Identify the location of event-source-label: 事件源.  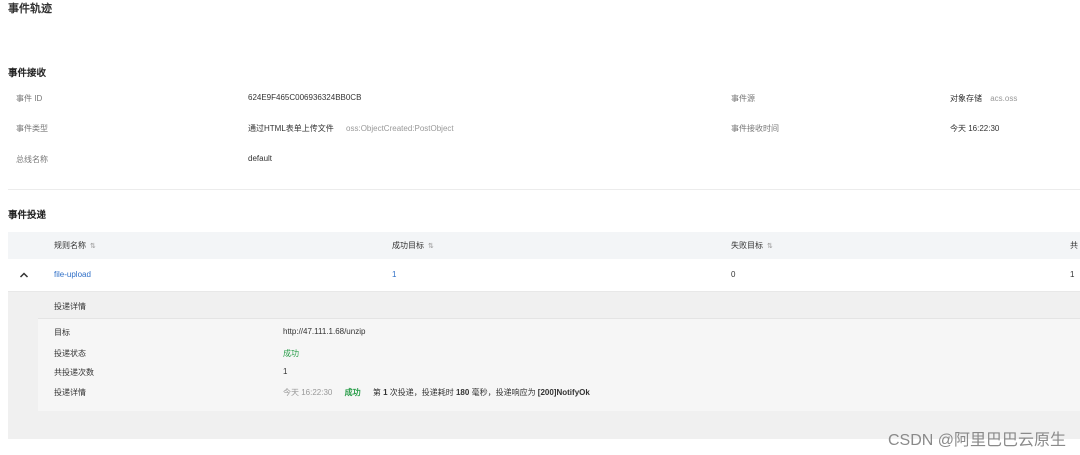
(743, 98).